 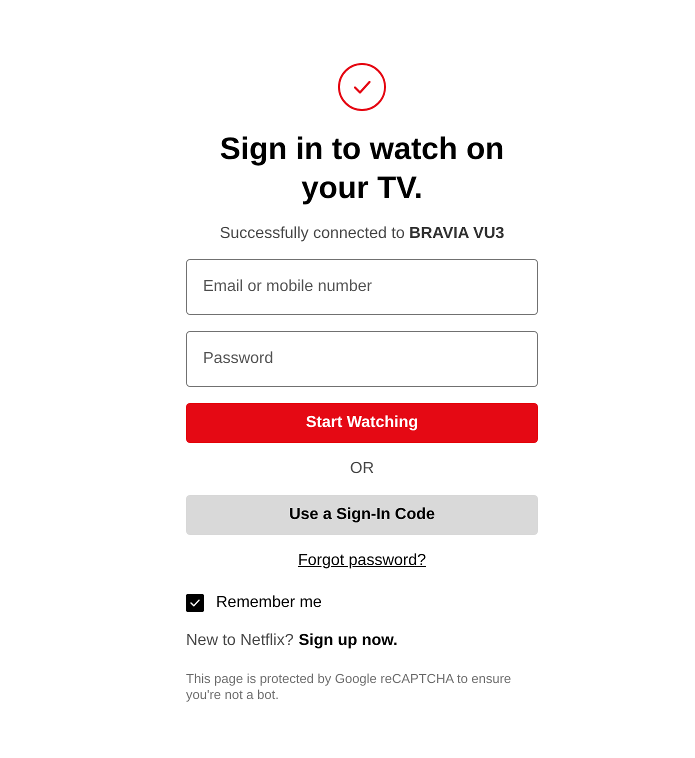 I want to click on check-circle-icon, so click(x=362, y=87).